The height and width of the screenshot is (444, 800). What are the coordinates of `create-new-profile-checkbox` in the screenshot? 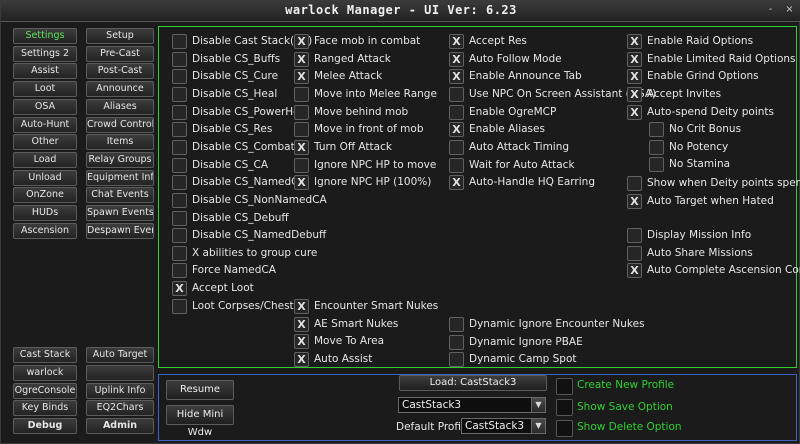 It's located at (564, 386).